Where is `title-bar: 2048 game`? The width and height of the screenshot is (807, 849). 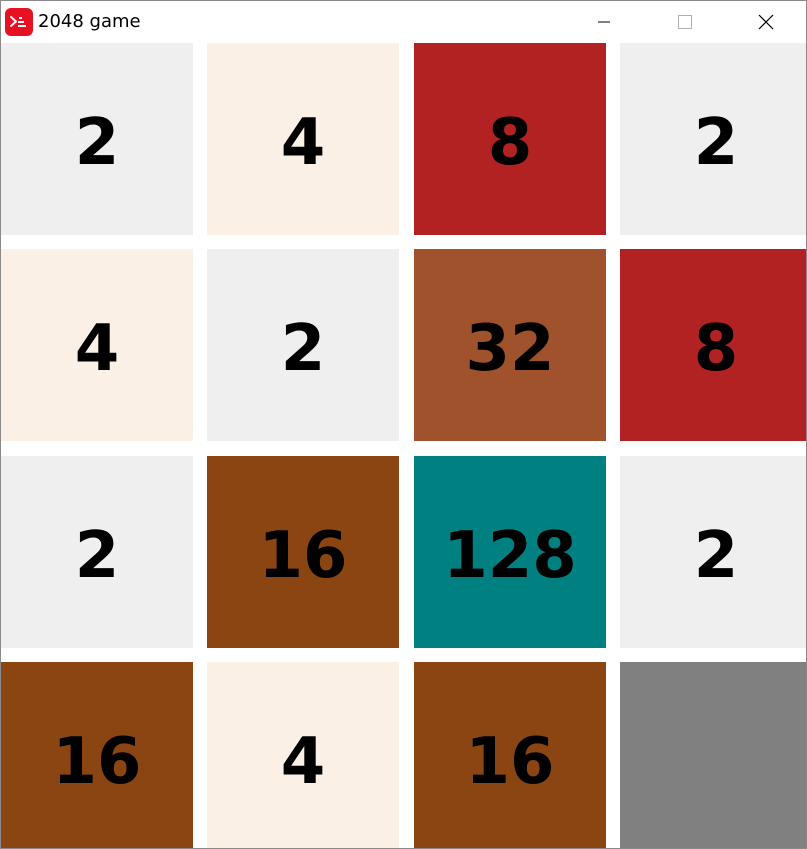 title-bar: 2048 game is located at coordinates (403, 22).